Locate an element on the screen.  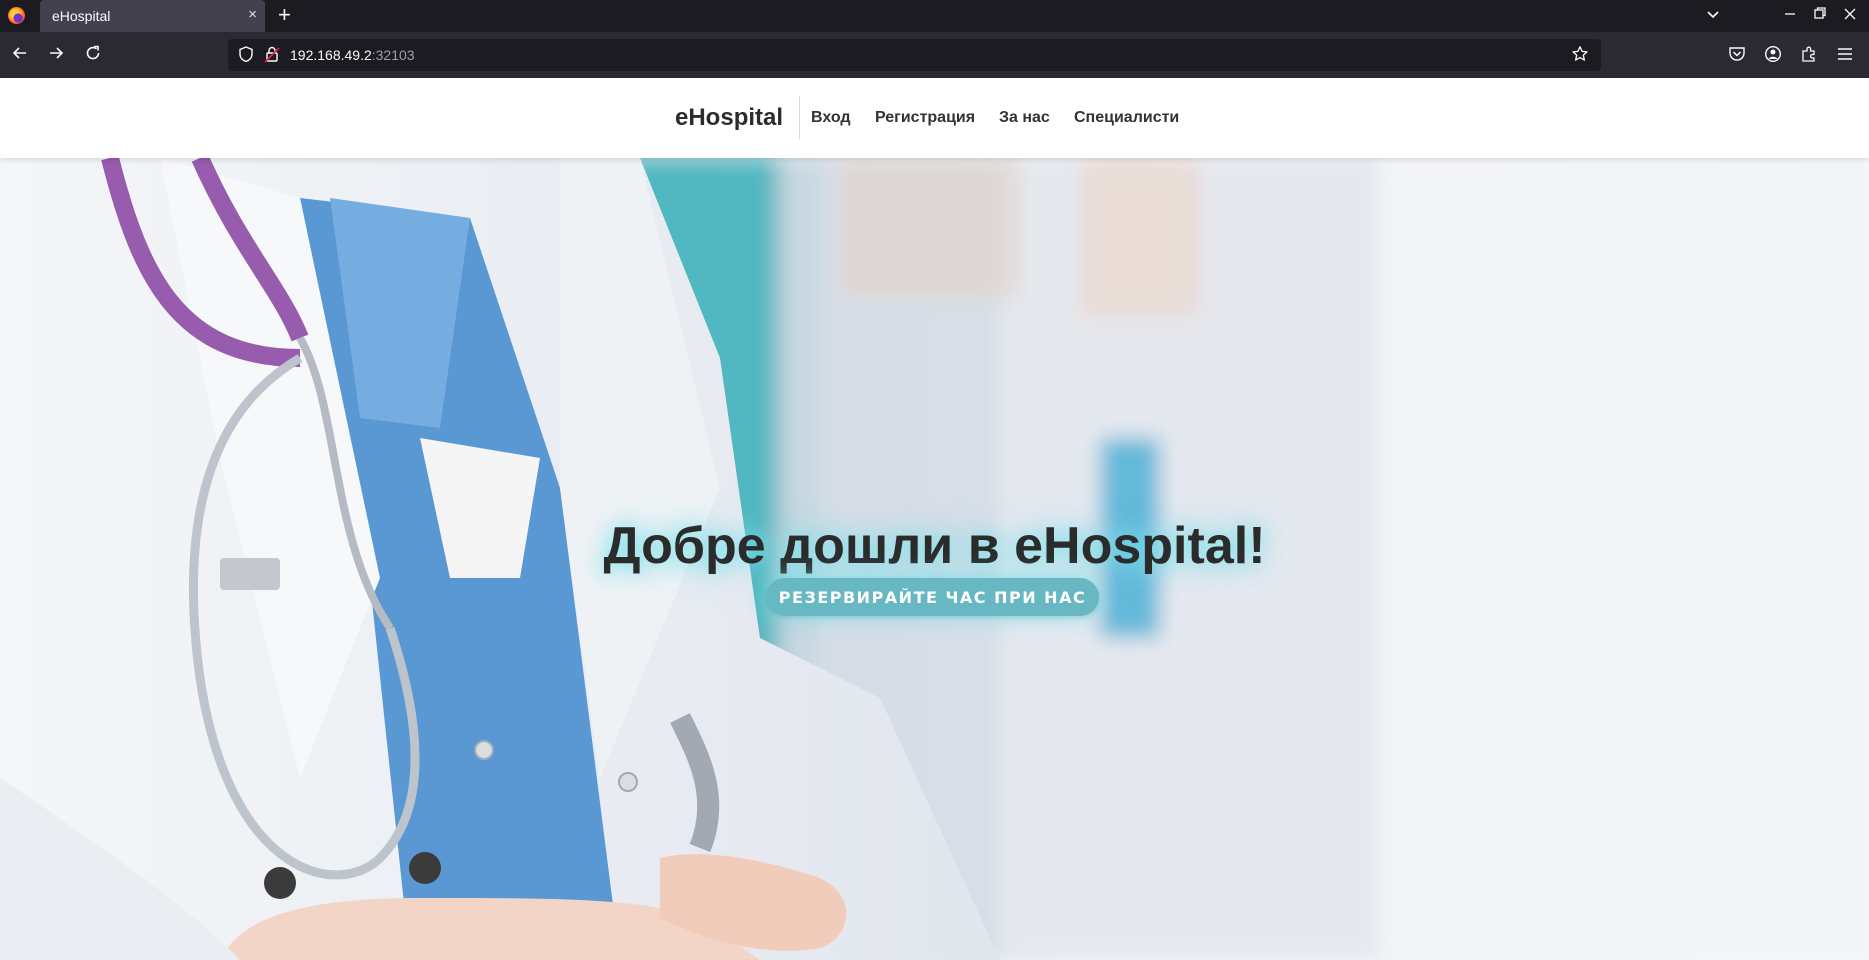
nav-about-link: За нас is located at coordinates (1024, 118).